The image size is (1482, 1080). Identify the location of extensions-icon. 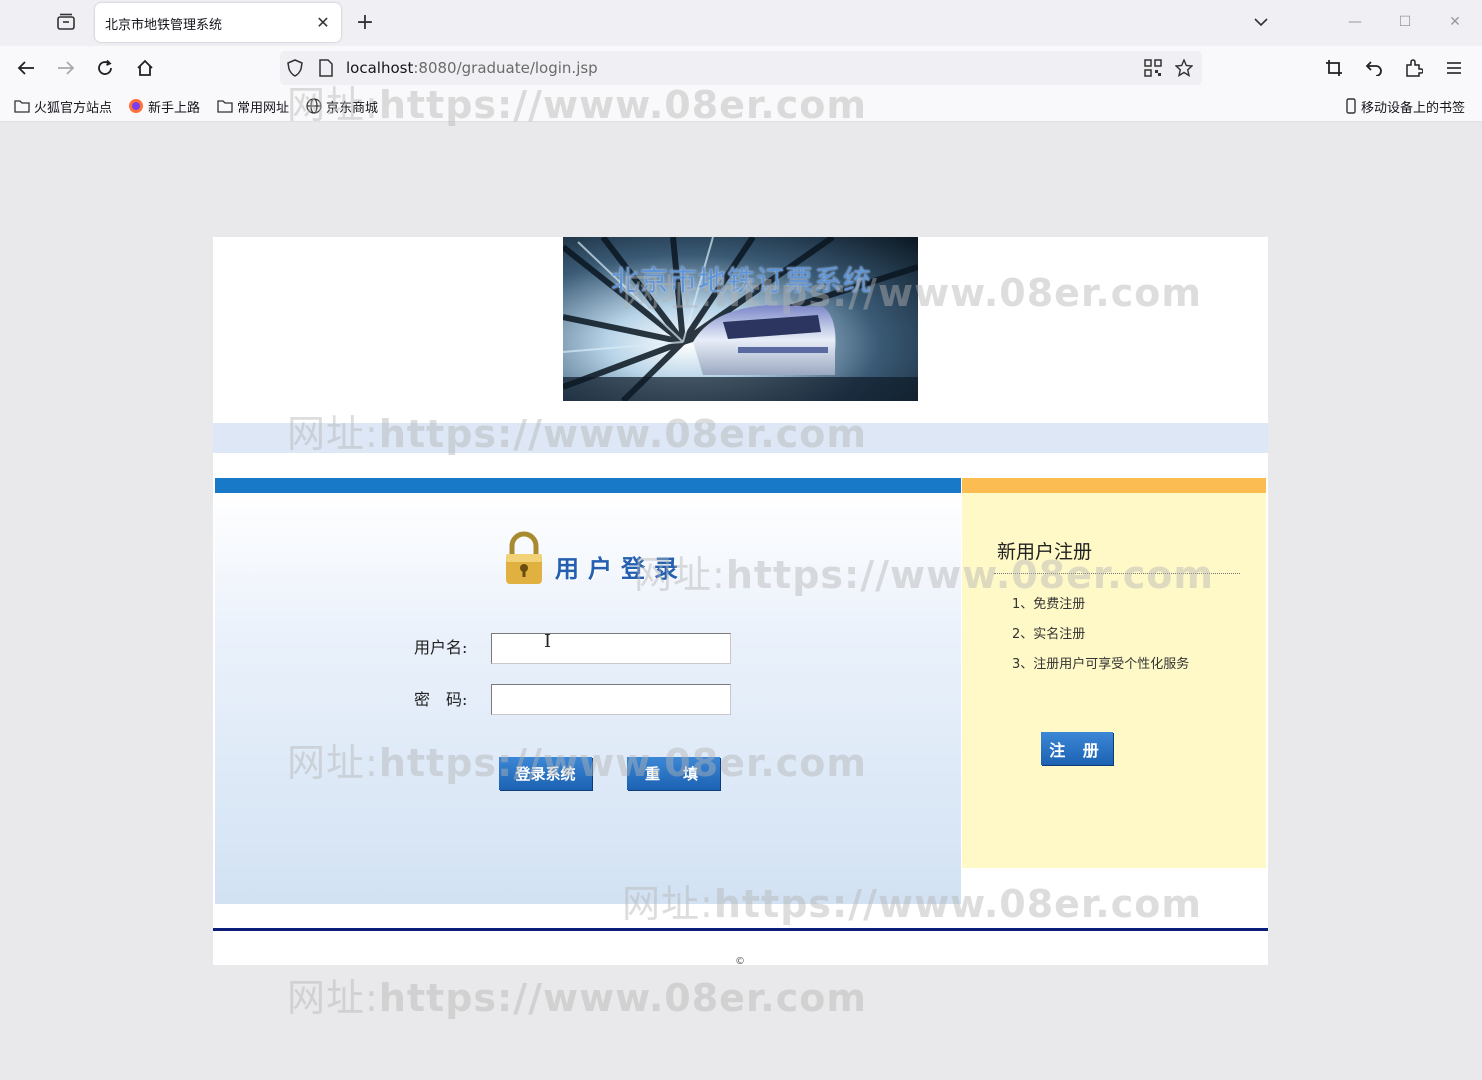
(1414, 68).